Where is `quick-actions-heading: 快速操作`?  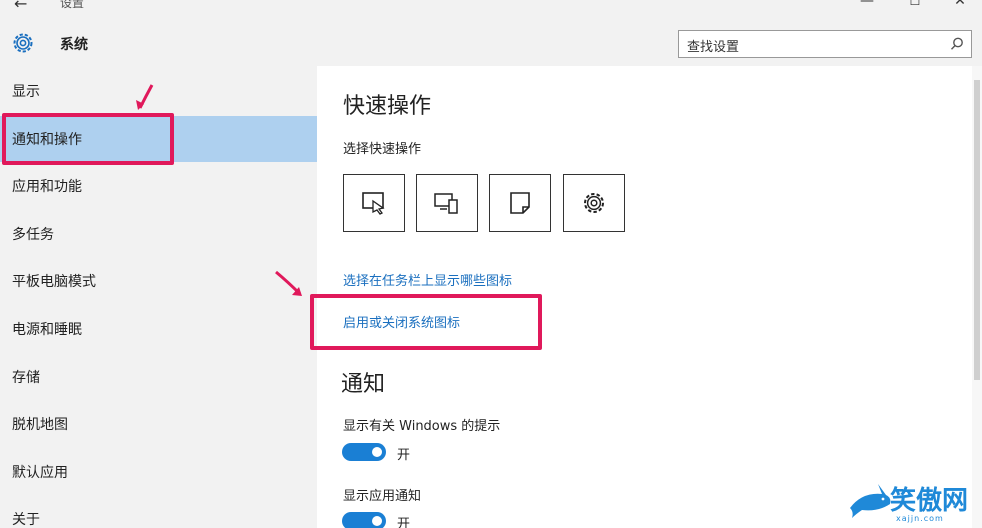 quick-actions-heading: 快速操作 is located at coordinates (387, 106).